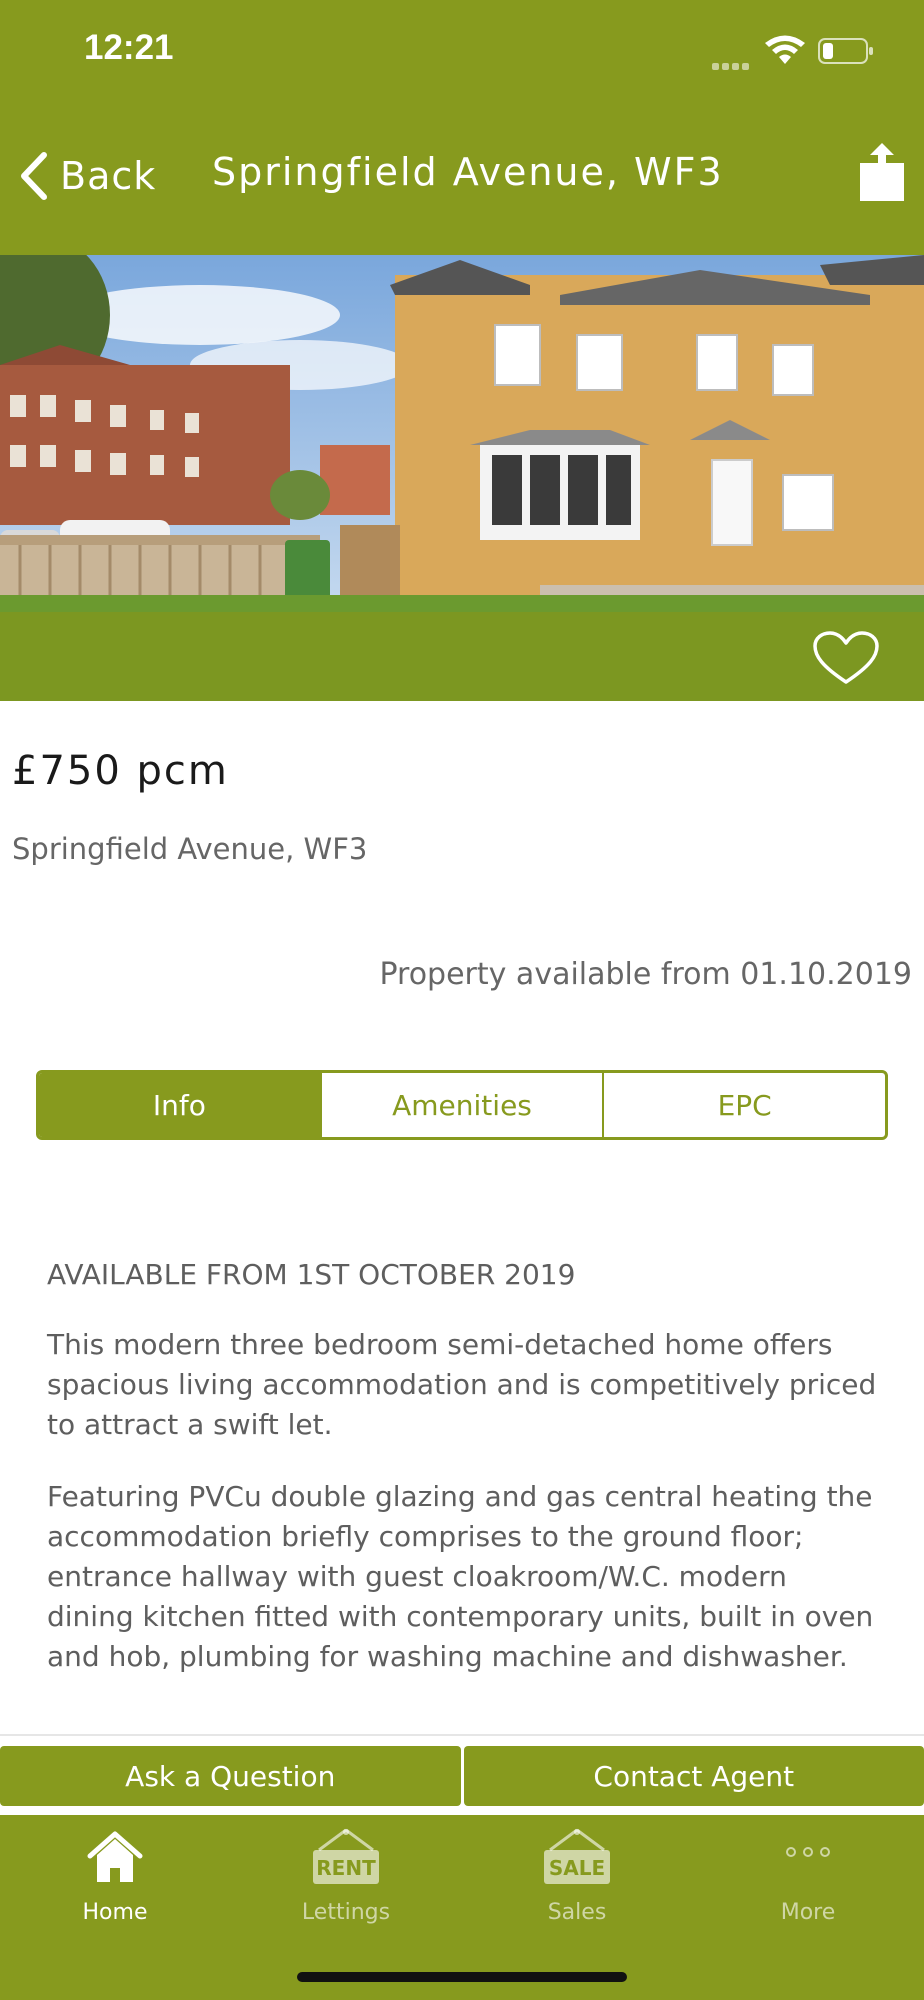 Image resolution: width=924 pixels, height=2000 pixels. Describe the element at coordinates (785, 49) in the screenshot. I see `wifi-icon` at that location.